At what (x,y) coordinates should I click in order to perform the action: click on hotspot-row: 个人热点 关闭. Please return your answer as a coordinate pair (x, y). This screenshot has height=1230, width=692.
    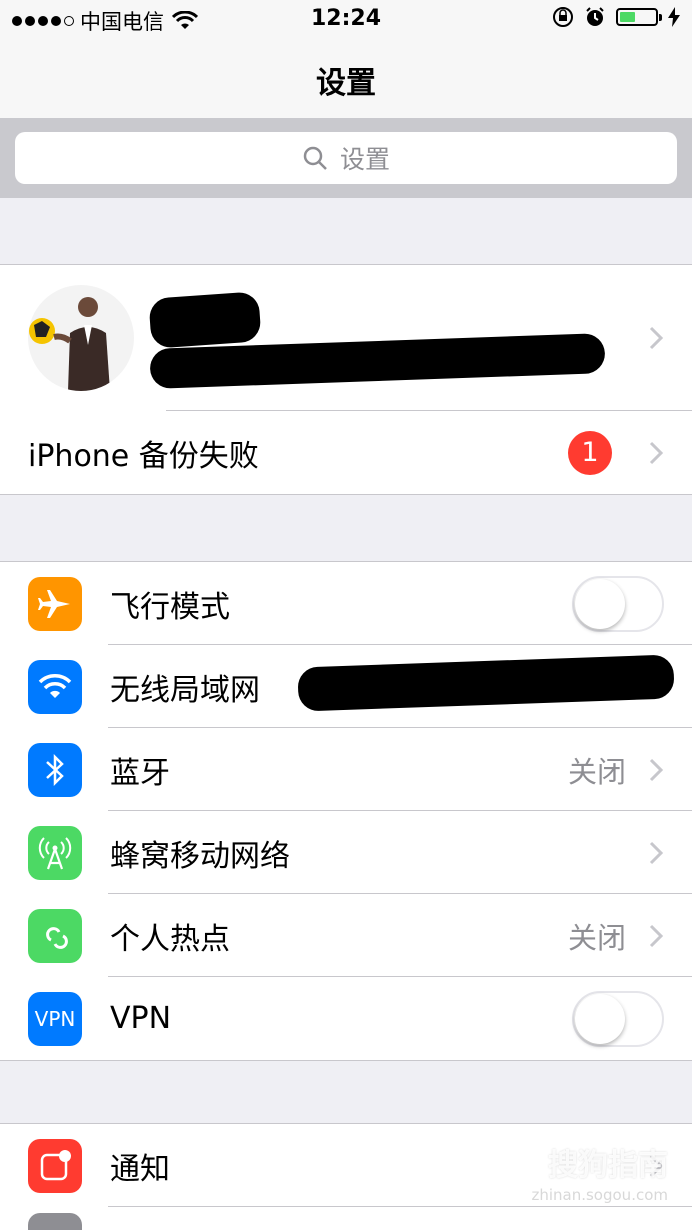
    Looking at the image, I should click on (346, 935).